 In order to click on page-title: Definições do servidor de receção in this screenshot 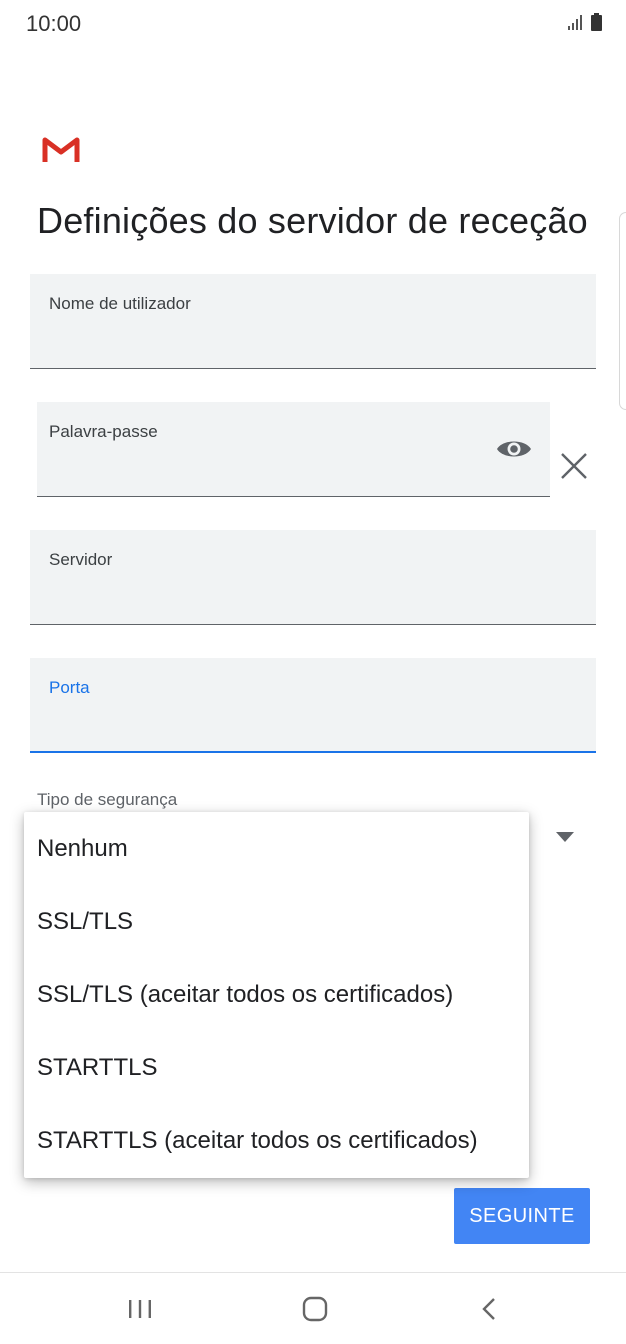, I will do `click(312, 220)`.